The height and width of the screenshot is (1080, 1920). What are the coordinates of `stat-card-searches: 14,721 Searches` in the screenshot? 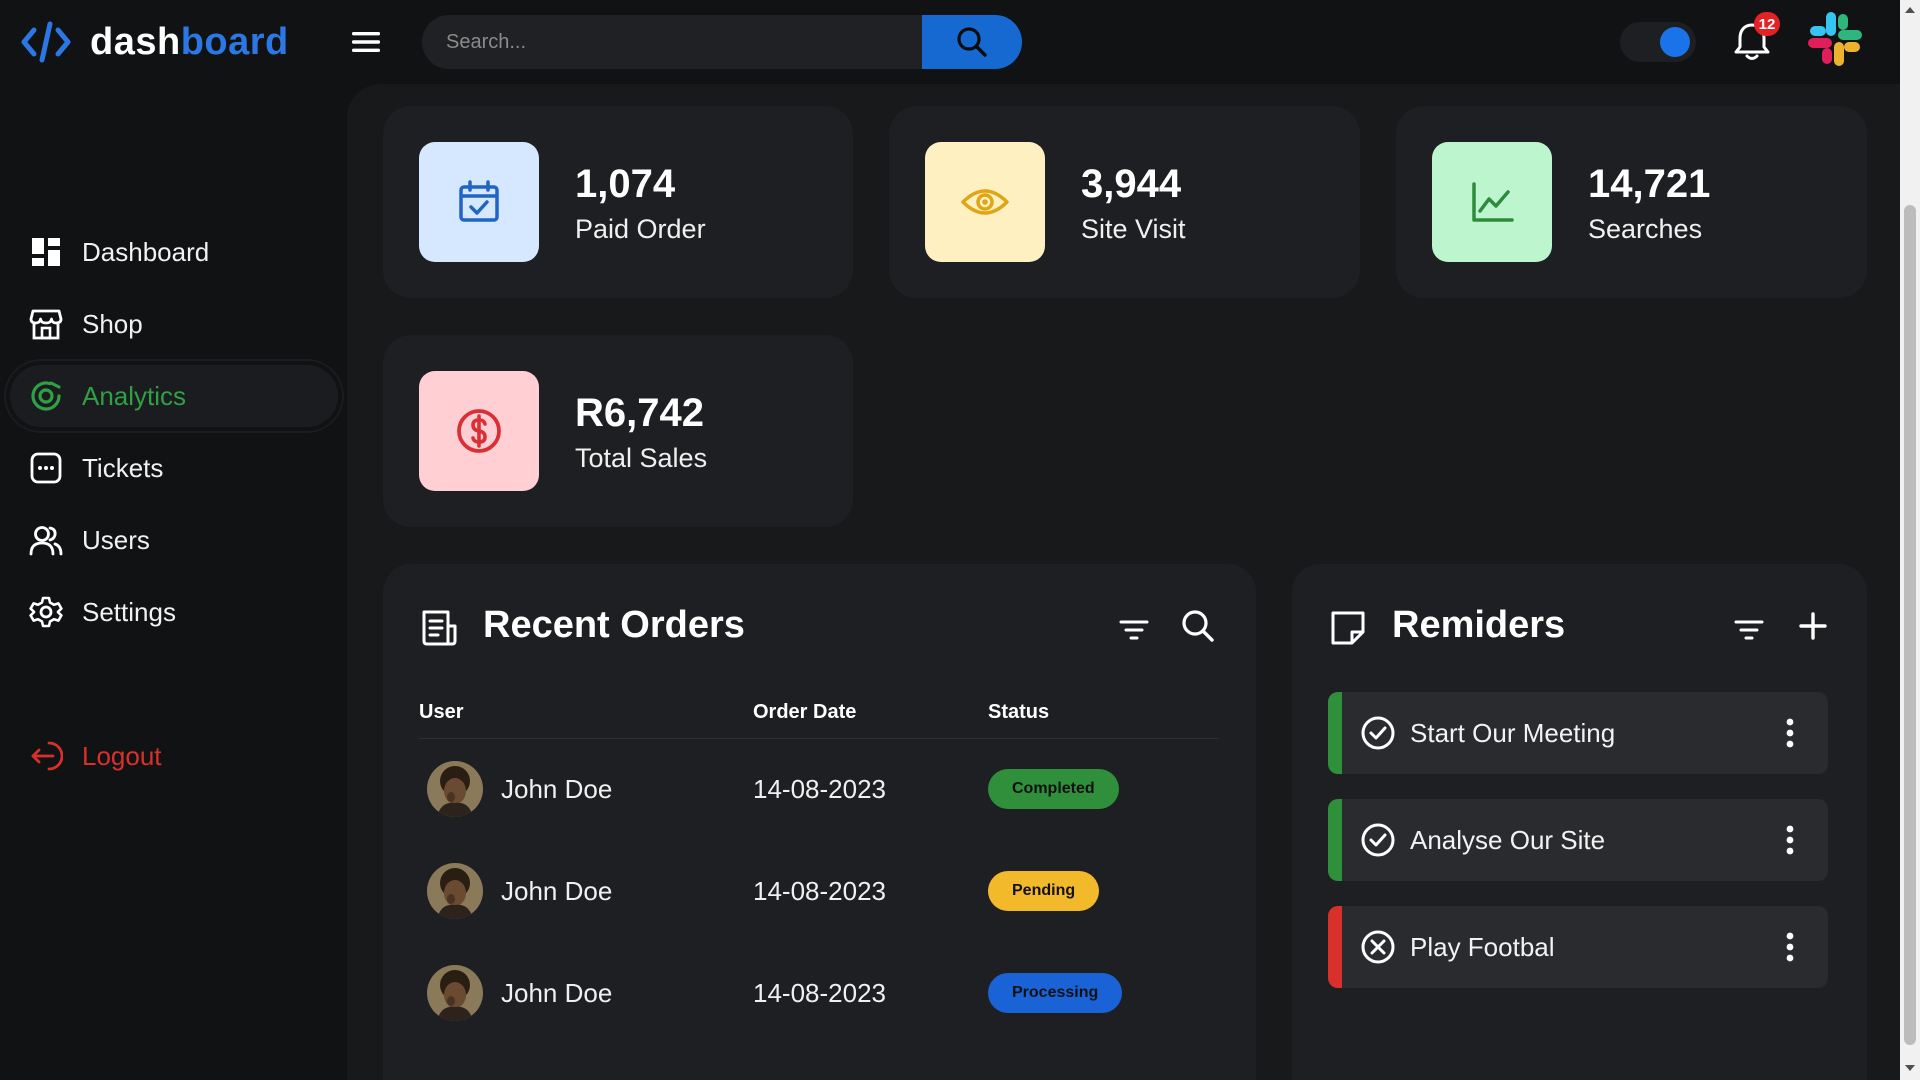 It's located at (1631, 202).